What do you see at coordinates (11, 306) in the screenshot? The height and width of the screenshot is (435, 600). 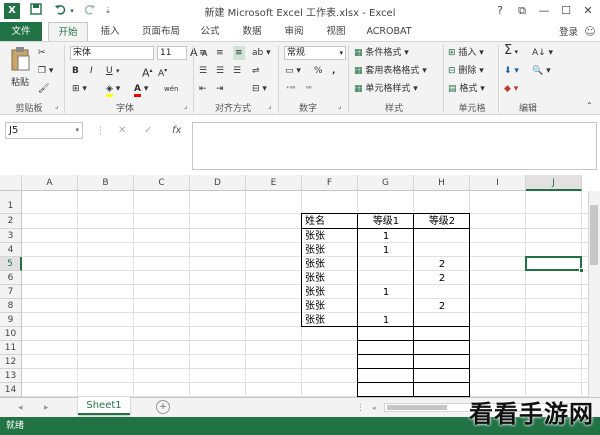 I see `row-header-8: 8` at bounding box center [11, 306].